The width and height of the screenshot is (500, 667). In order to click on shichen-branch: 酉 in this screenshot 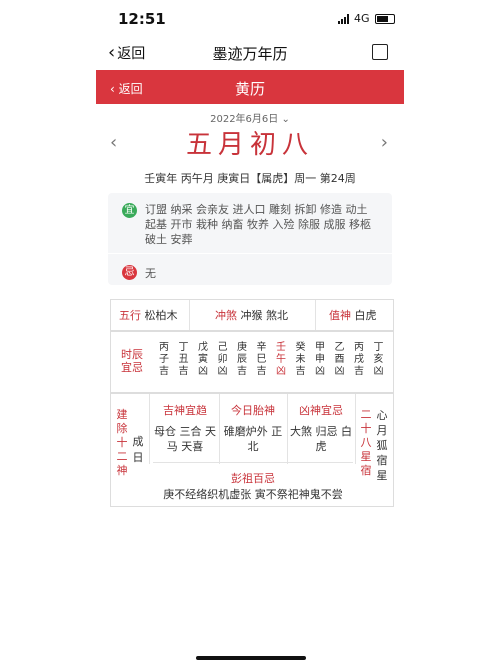, I will do `click(339, 359)`.